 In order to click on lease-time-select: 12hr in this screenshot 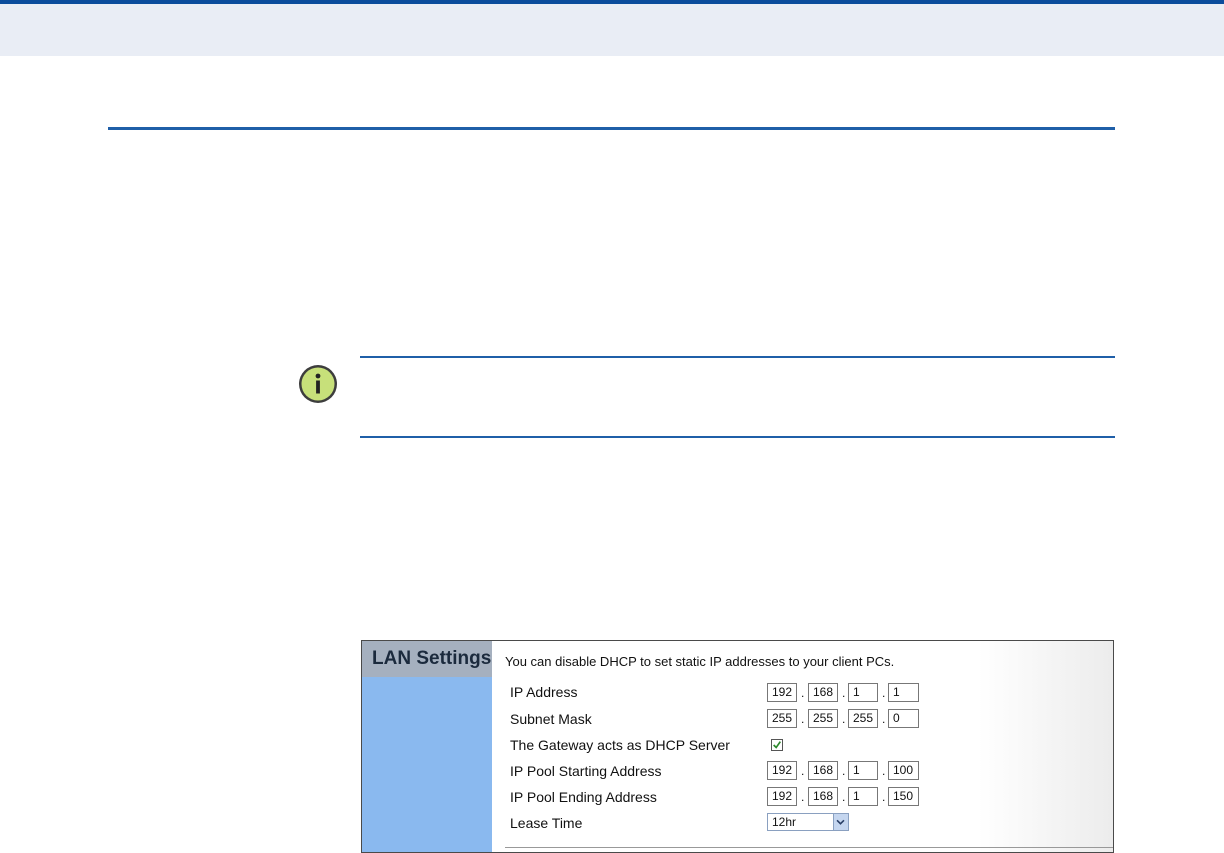, I will do `click(808, 822)`.